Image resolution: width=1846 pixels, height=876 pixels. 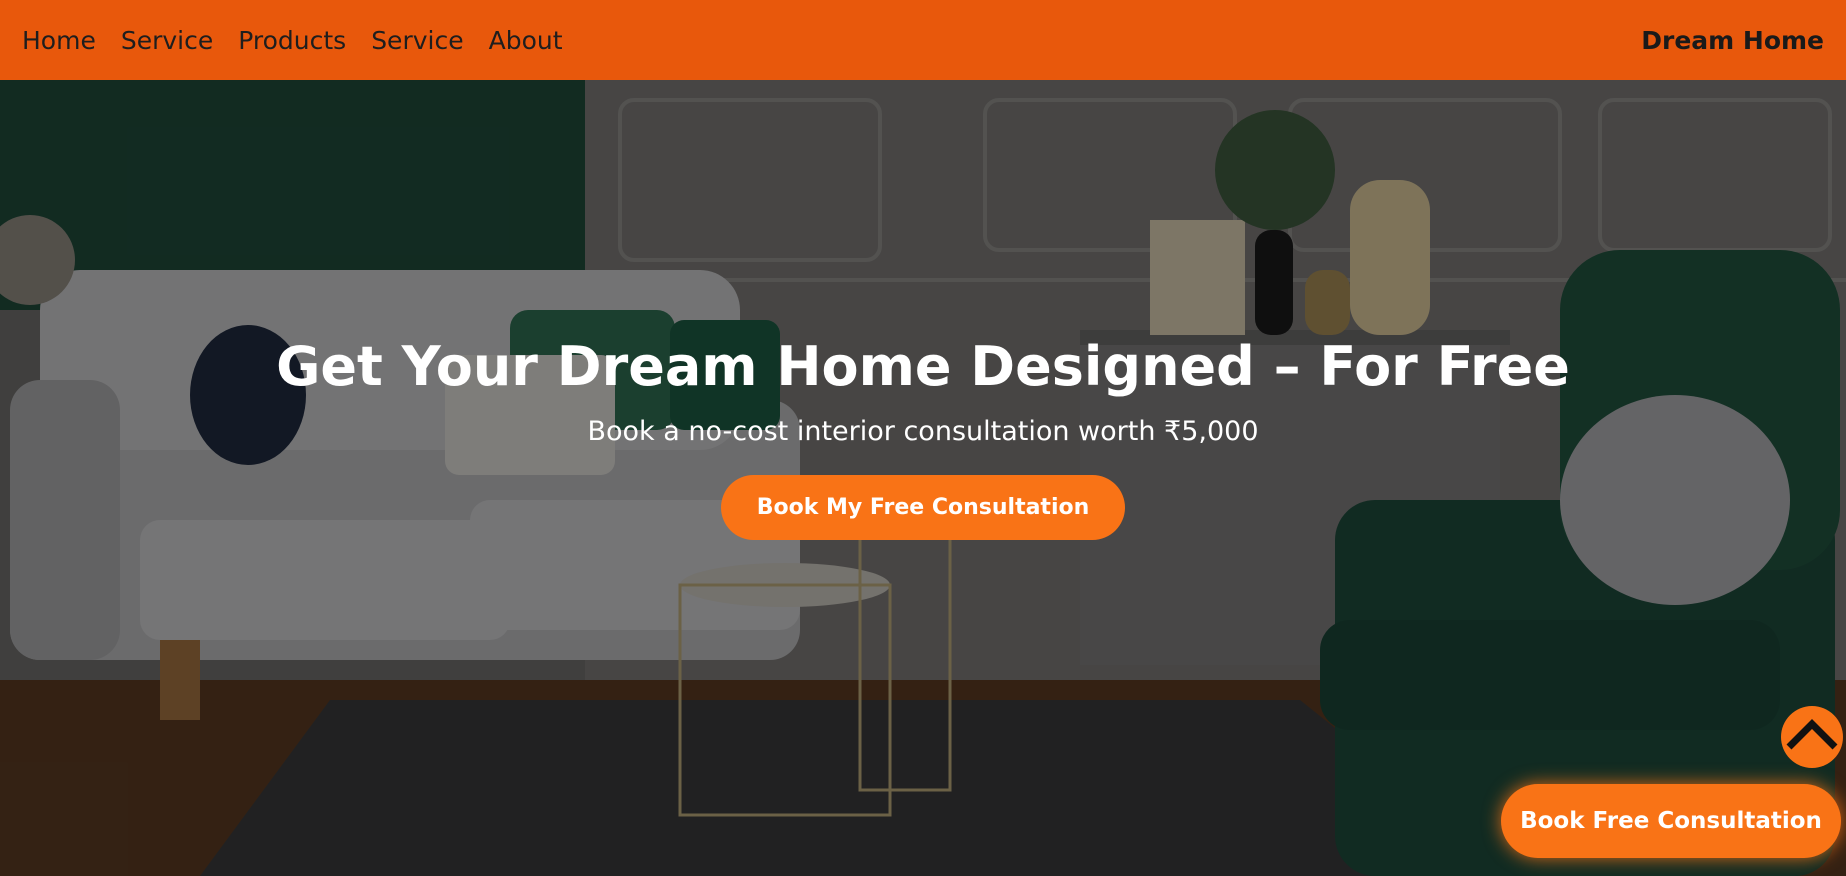 I want to click on nav-link-about: About, so click(x=526, y=40).